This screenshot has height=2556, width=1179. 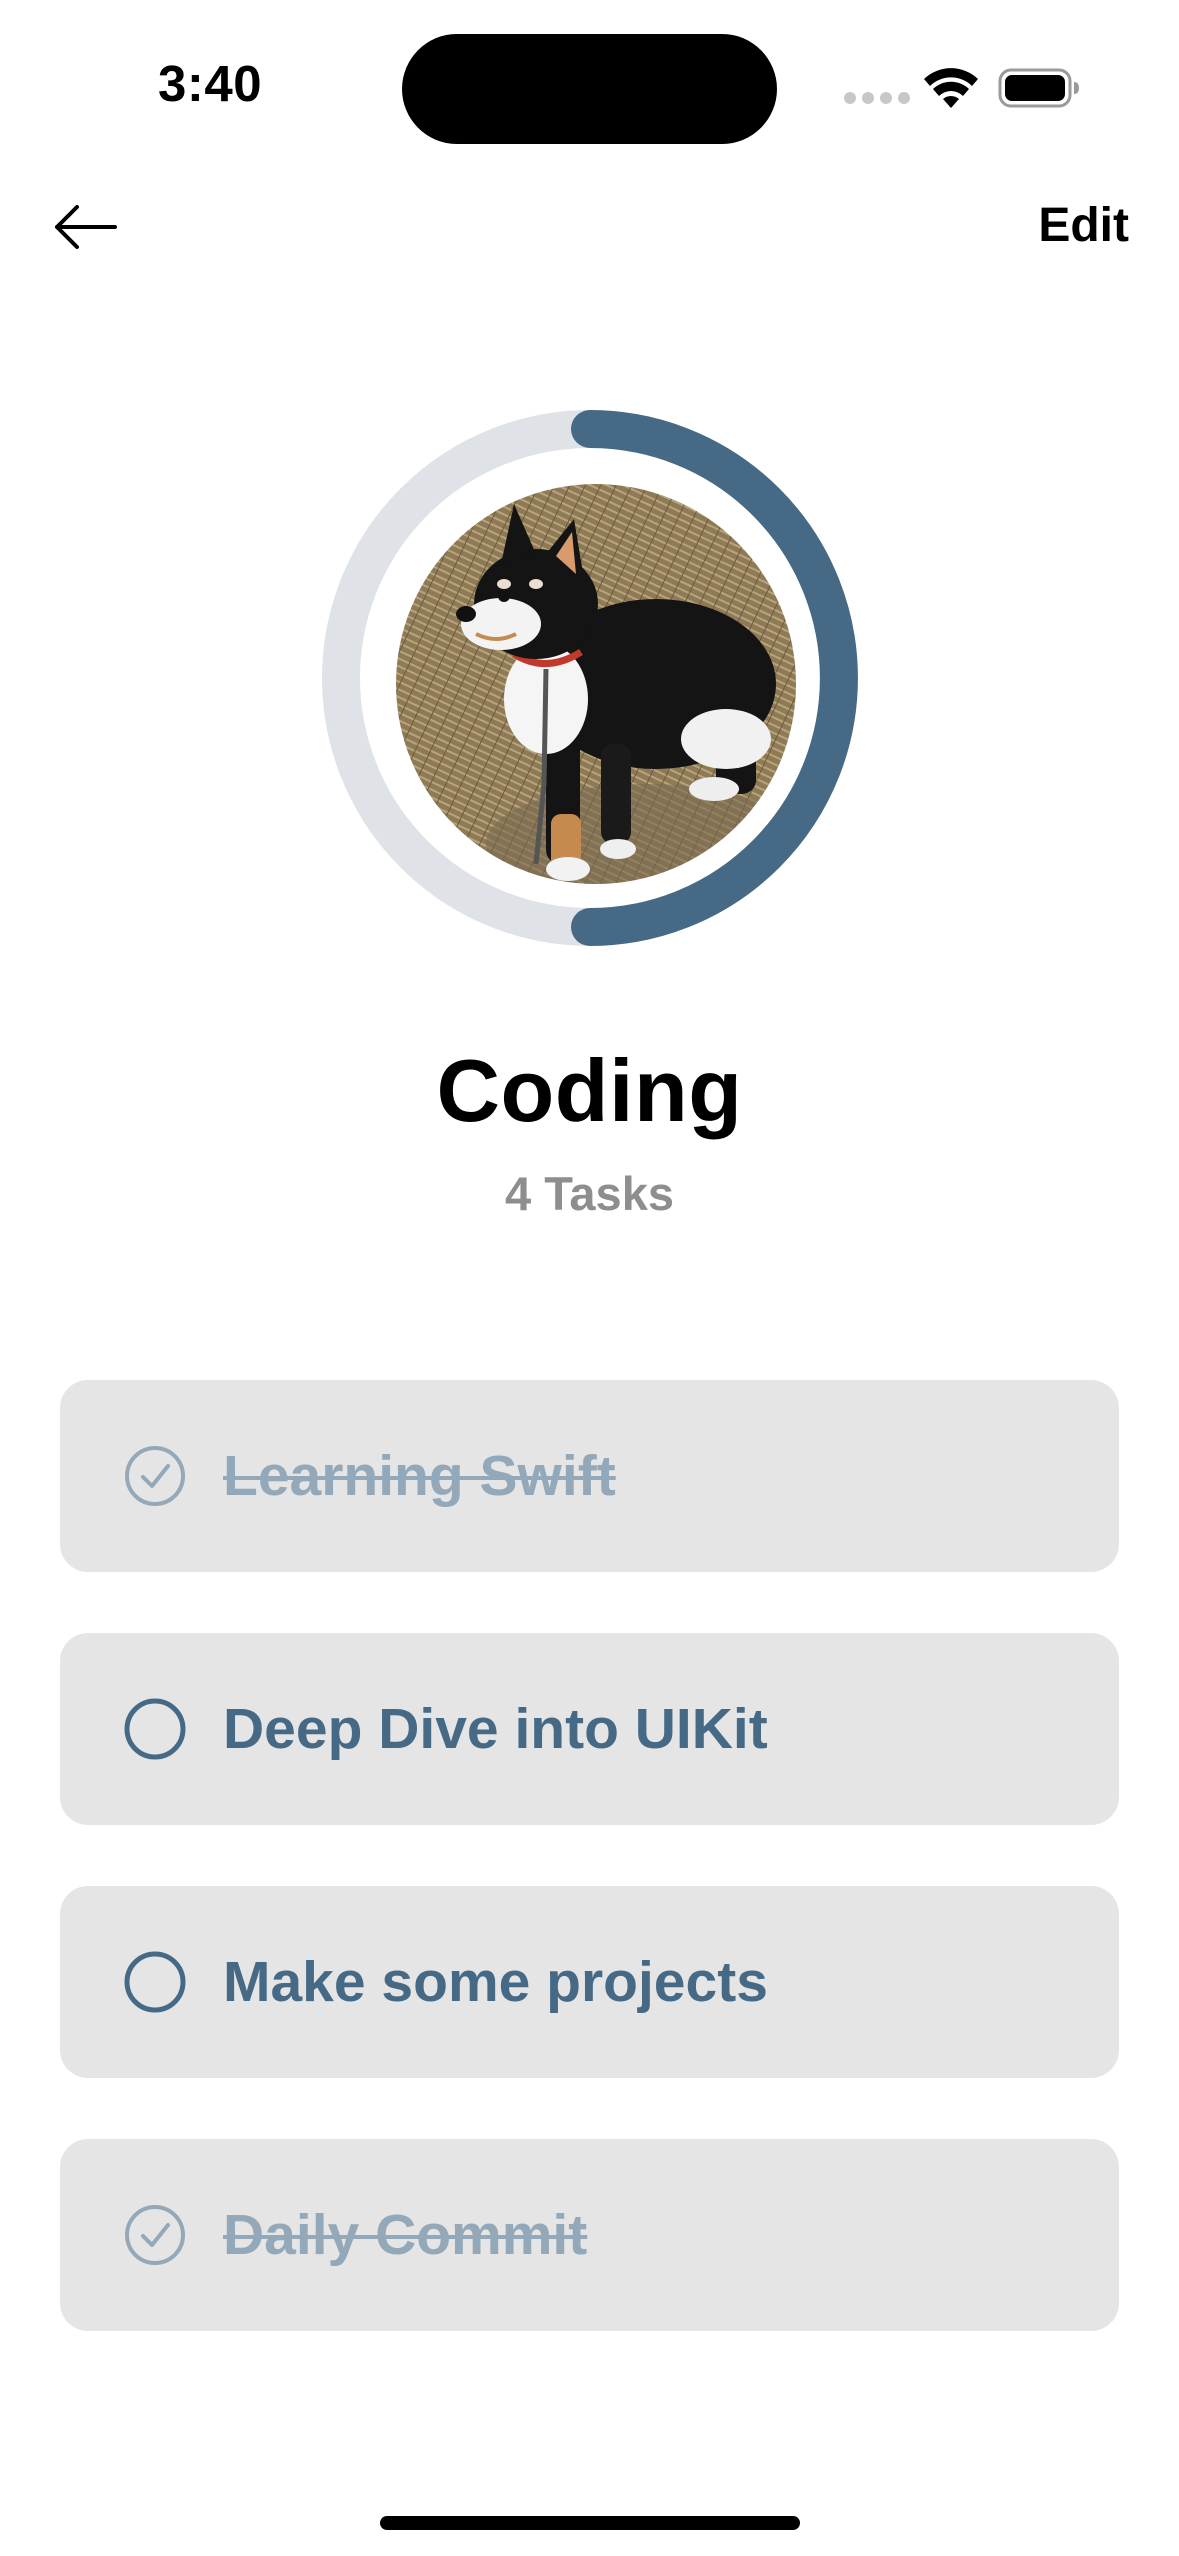 What do you see at coordinates (1083, 225) in the screenshot?
I see `edit-button: Edit` at bounding box center [1083, 225].